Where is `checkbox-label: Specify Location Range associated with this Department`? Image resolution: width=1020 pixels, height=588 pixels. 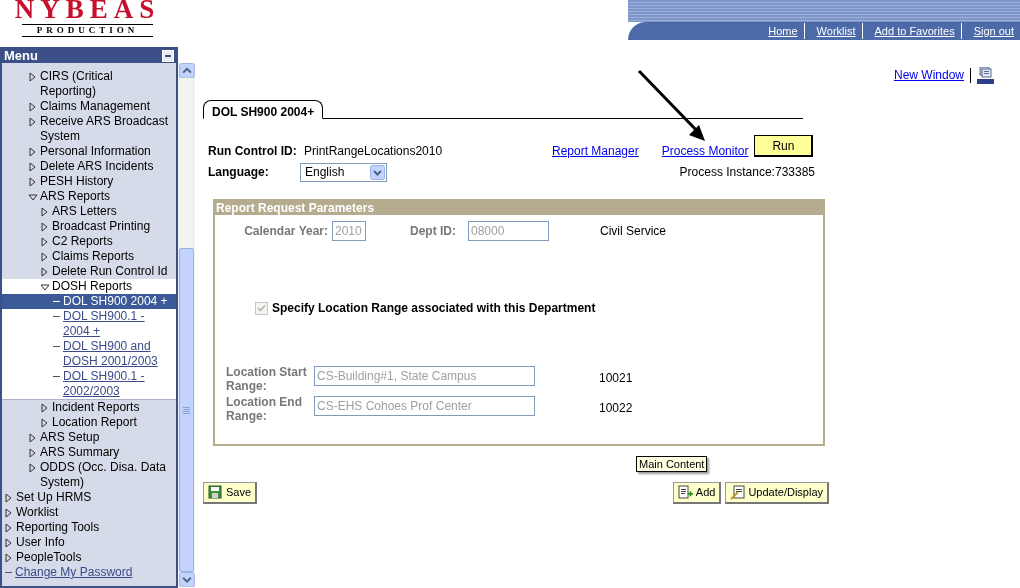
checkbox-label: Specify Location Range associated with this Department is located at coordinates (434, 308).